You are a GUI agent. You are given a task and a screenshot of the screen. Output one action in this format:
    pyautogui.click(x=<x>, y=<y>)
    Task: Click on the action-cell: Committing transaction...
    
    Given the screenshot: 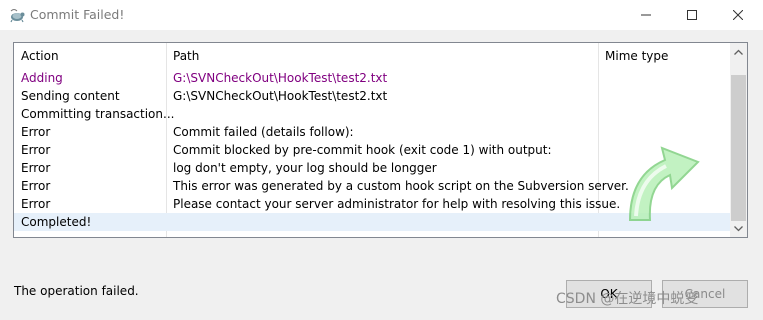 What is the action you would take?
    pyautogui.click(x=98, y=114)
    